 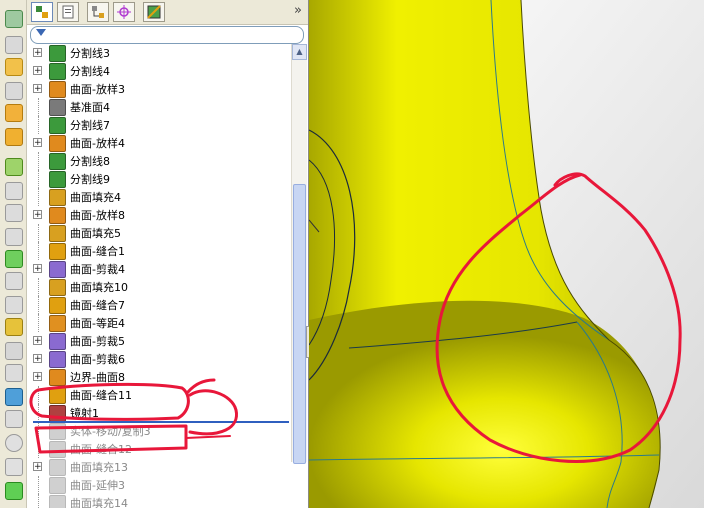 I want to click on move-icon, so click(x=14, y=419).